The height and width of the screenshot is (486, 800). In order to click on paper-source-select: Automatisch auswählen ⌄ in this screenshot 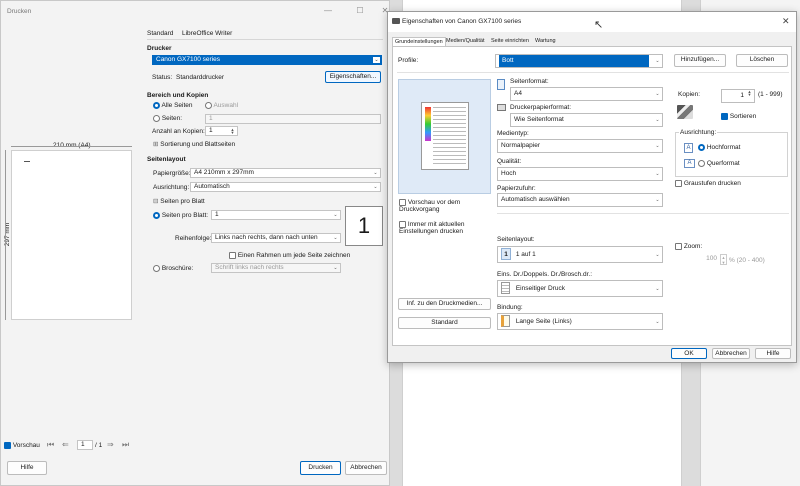, I will do `click(580, 200)`.